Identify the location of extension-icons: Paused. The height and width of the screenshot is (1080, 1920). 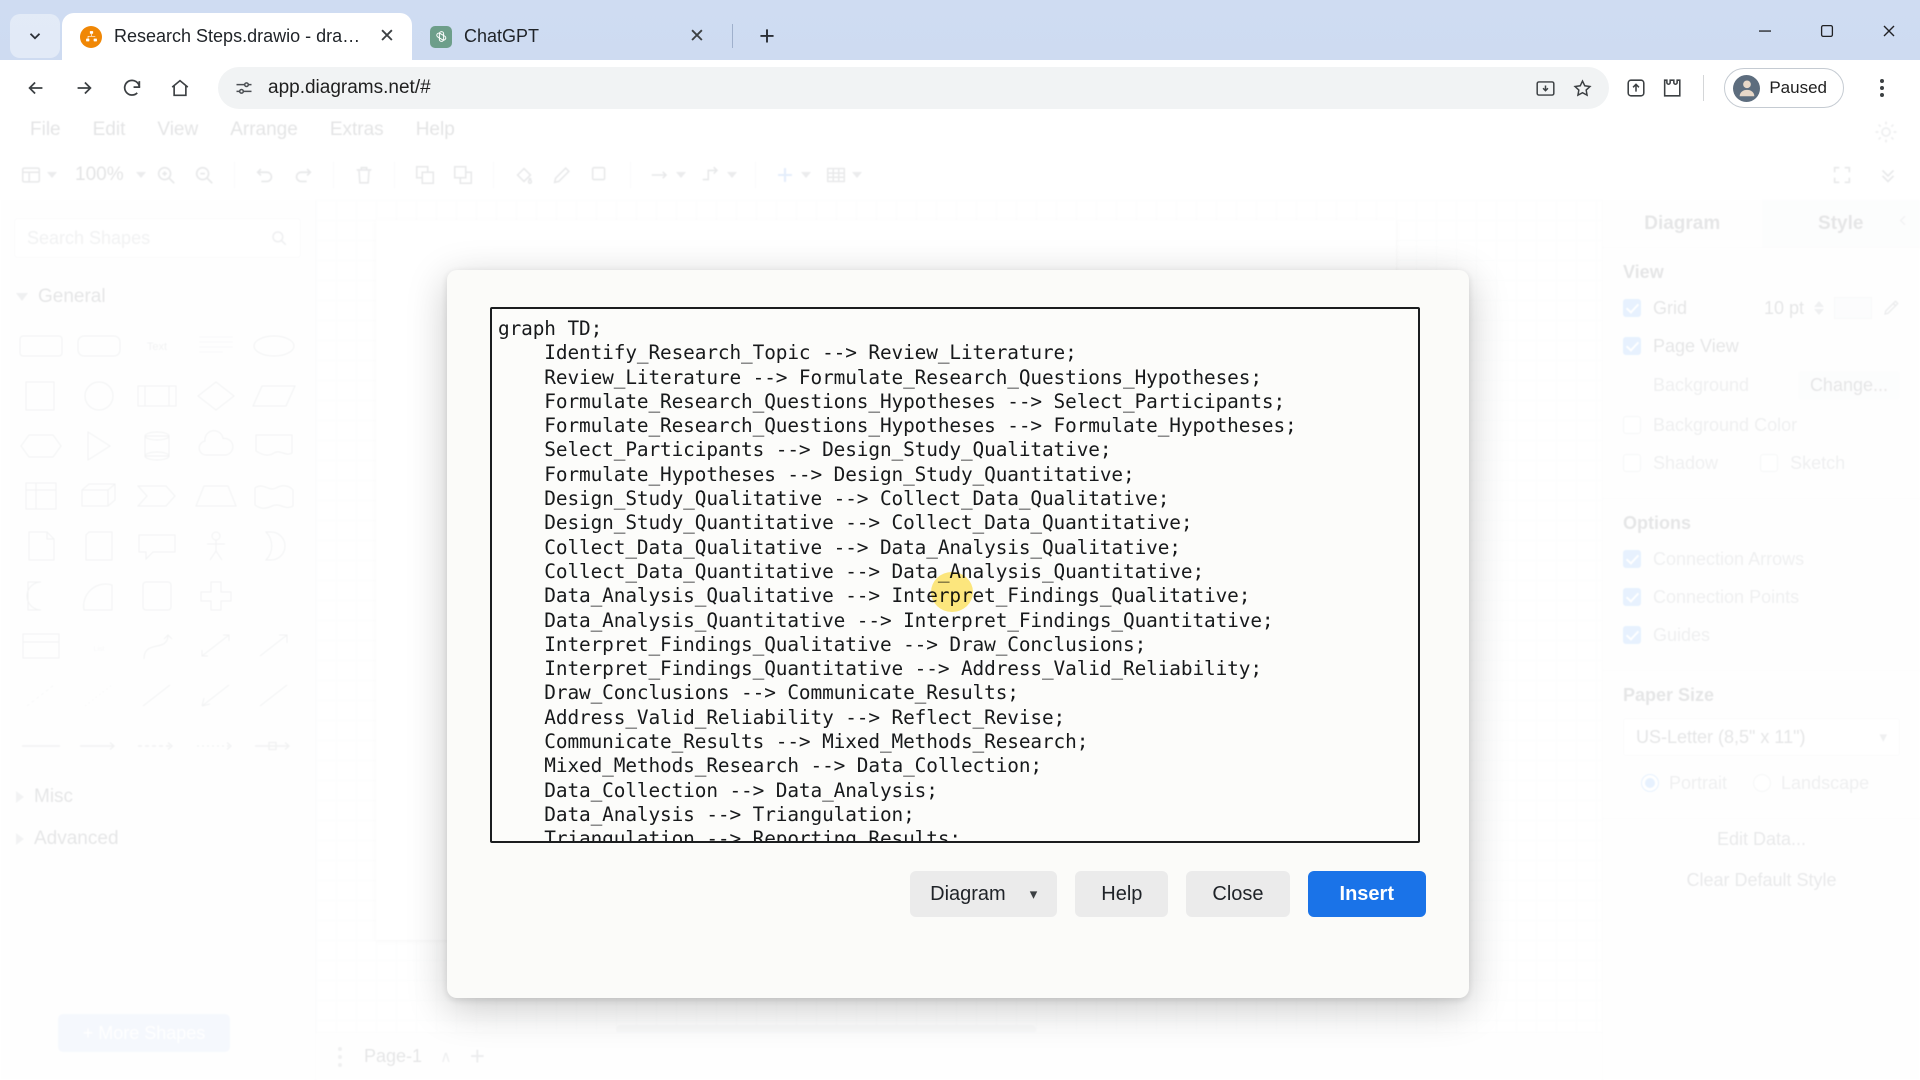
(1765, 88).